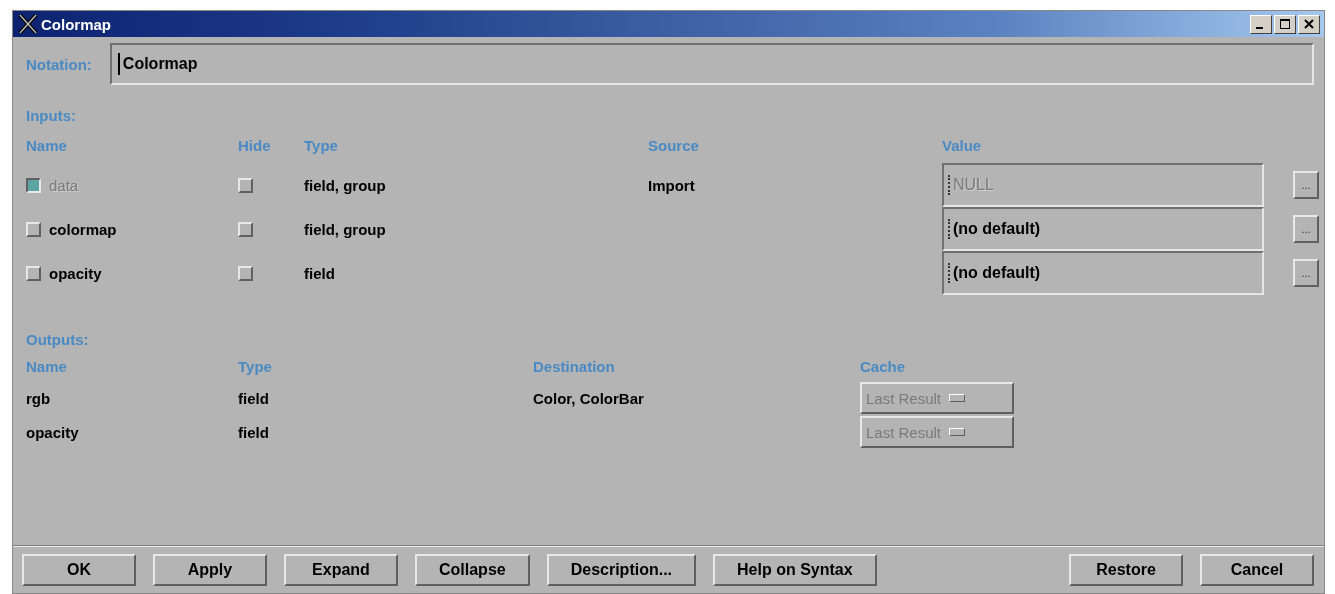 This screenshot has height=594, width=1335. I want to click on window-title: Colormap, so click(76, 24).